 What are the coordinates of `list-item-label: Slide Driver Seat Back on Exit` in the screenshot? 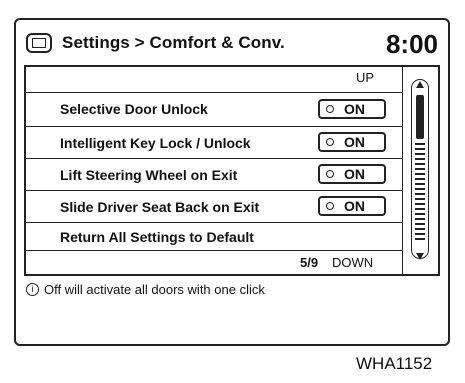 It's located at (160, 207).